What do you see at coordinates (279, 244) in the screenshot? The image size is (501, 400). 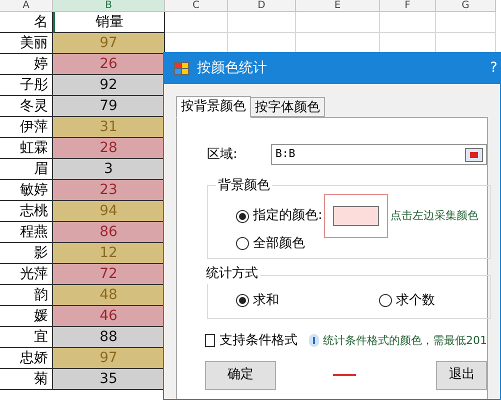 I see `radio-label: 全部颜色` at bounding box center [279, 244].